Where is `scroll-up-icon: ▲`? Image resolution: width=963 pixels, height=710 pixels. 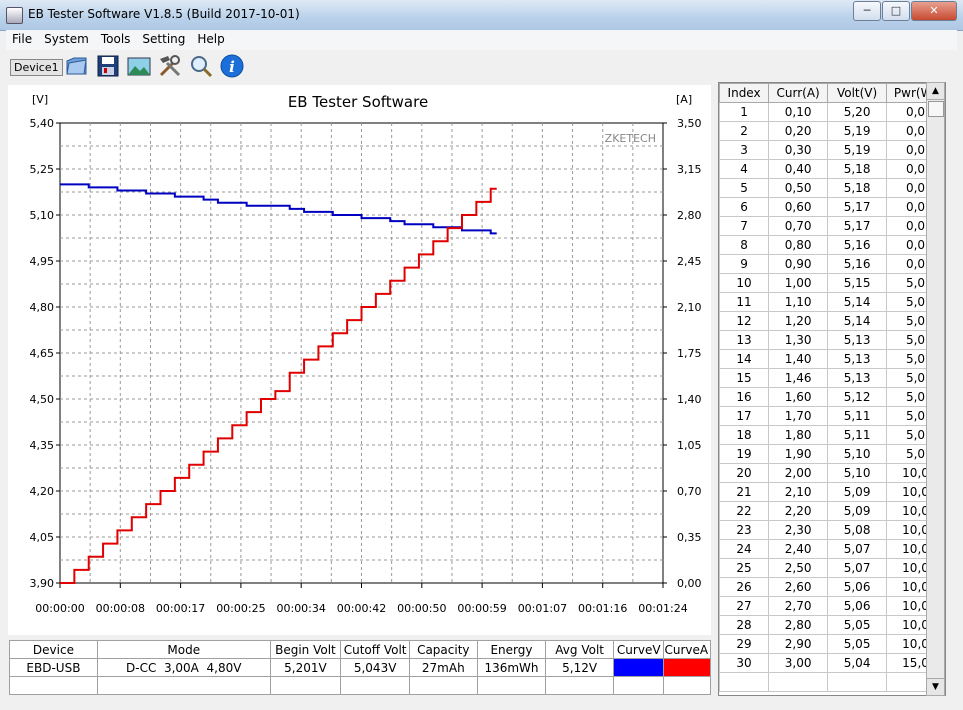
scroll-up-icon: ▲ is located at coordinates (935, 91).